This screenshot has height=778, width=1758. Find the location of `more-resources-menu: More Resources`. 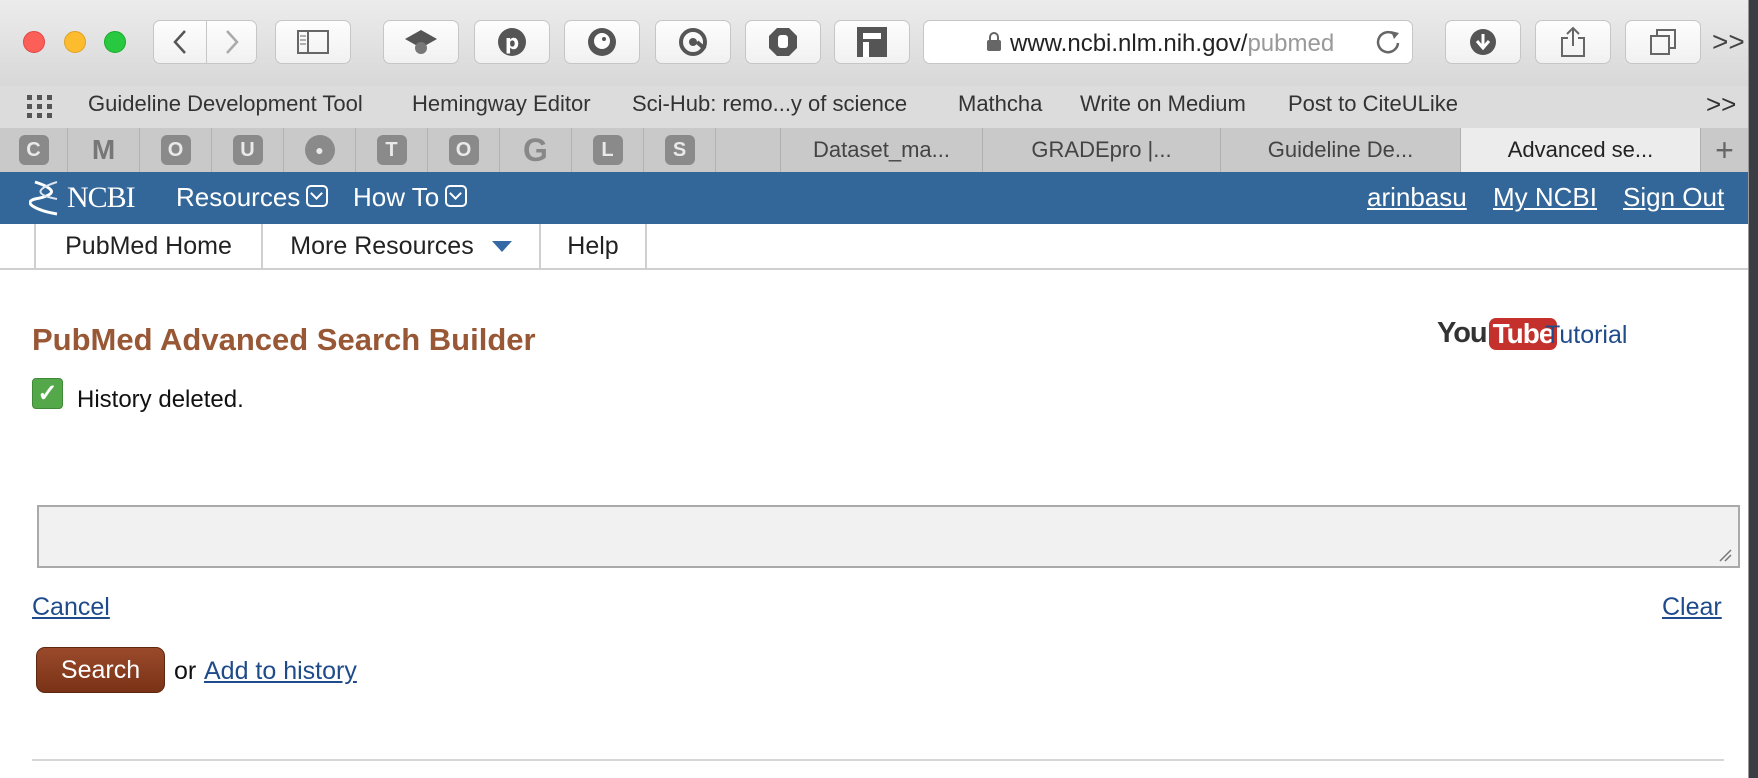

more-resources-menu: More Resources is located at coordinates (400, 246).